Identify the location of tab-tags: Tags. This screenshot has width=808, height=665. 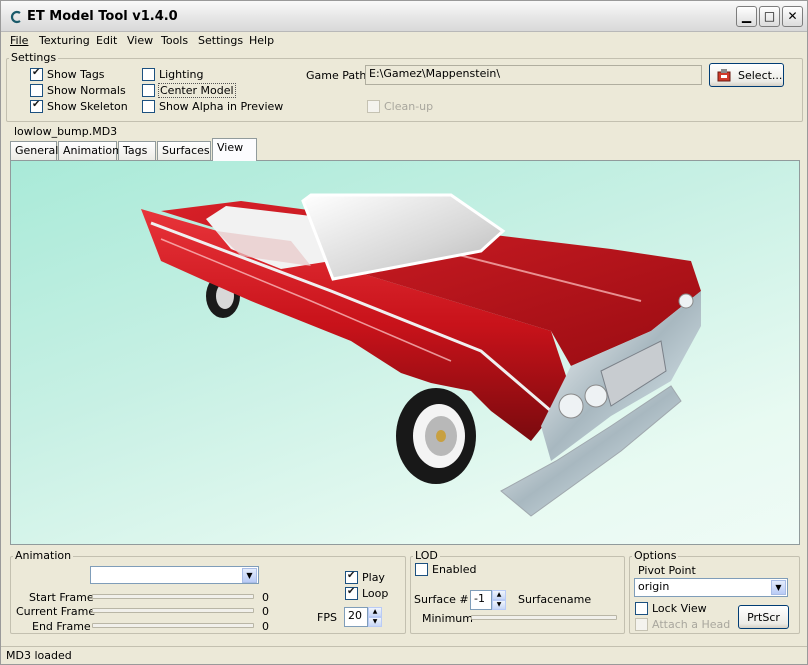
(137, 150).